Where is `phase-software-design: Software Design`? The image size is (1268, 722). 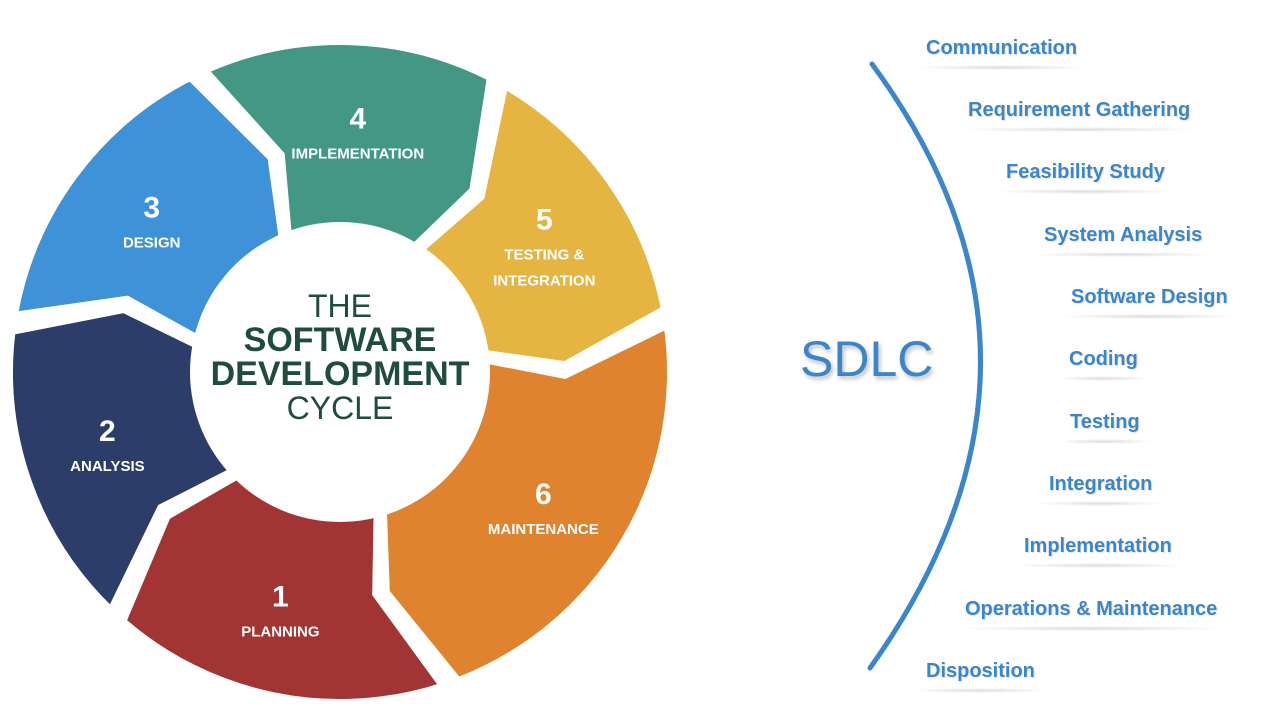 phase-software-design: Software Design is located at coordinates (1149, 302).